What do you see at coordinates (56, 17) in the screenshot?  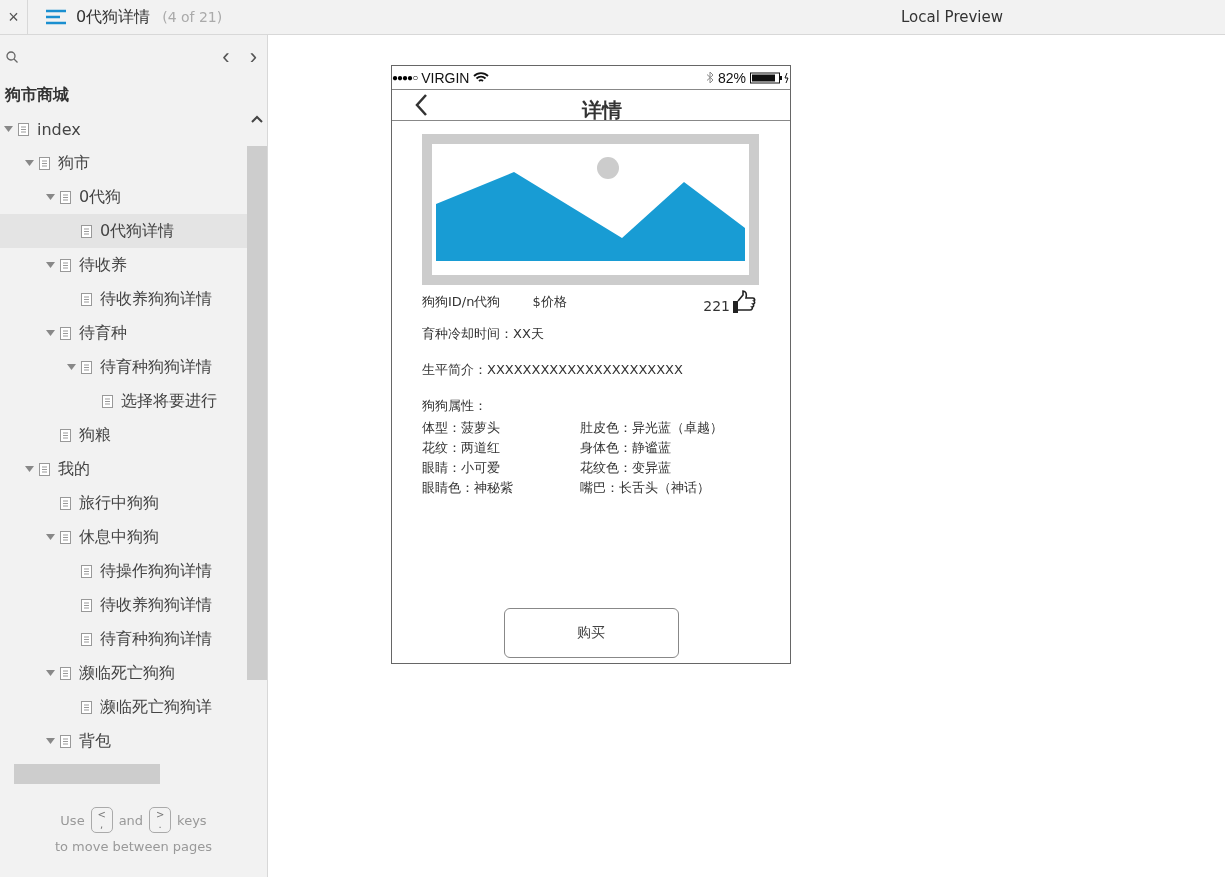 I see `menu-icon` at bounding box center [56, 17].